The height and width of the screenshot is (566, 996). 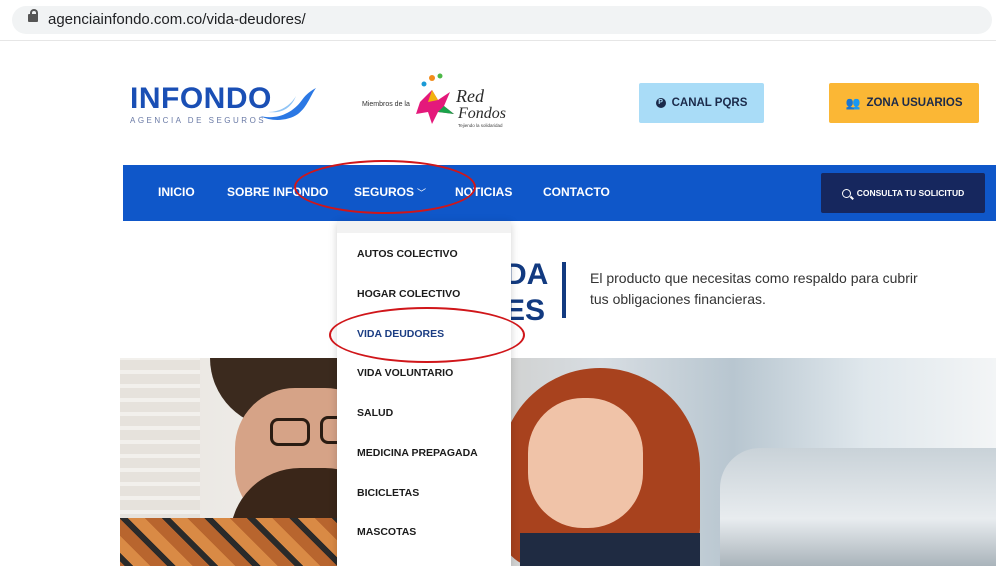 I want to click on nav-item-seguros: SEGUROS ﹀, so click(x=390, y=192).